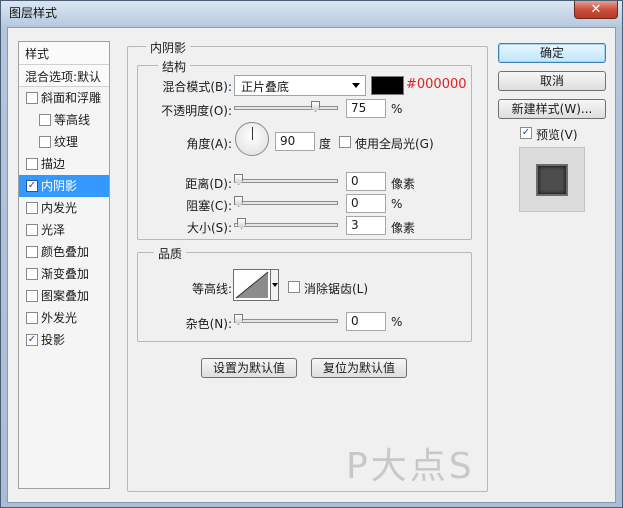 Image resolution: width=623 pixels, height=508 pixels. I want to click on window-title: 图层样式, so click(33, 13).